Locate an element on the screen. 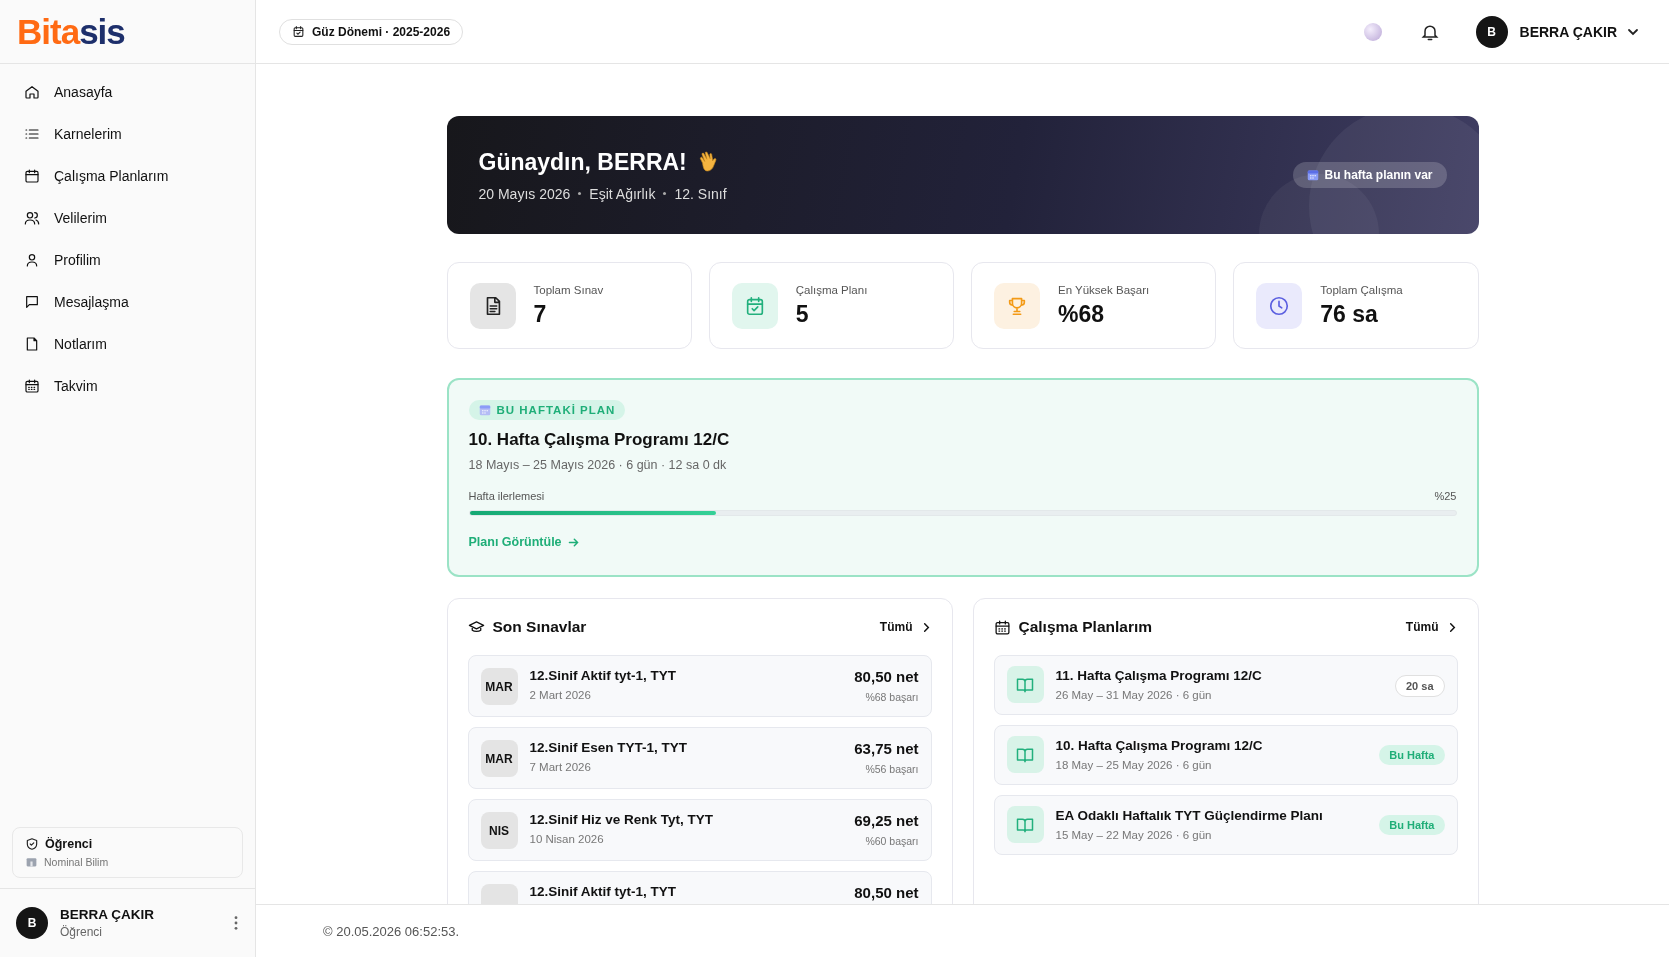 The height and width of the screenshot is (957, 1669). panel-title: Son Sınavlar is located at coordinates (540, 627).